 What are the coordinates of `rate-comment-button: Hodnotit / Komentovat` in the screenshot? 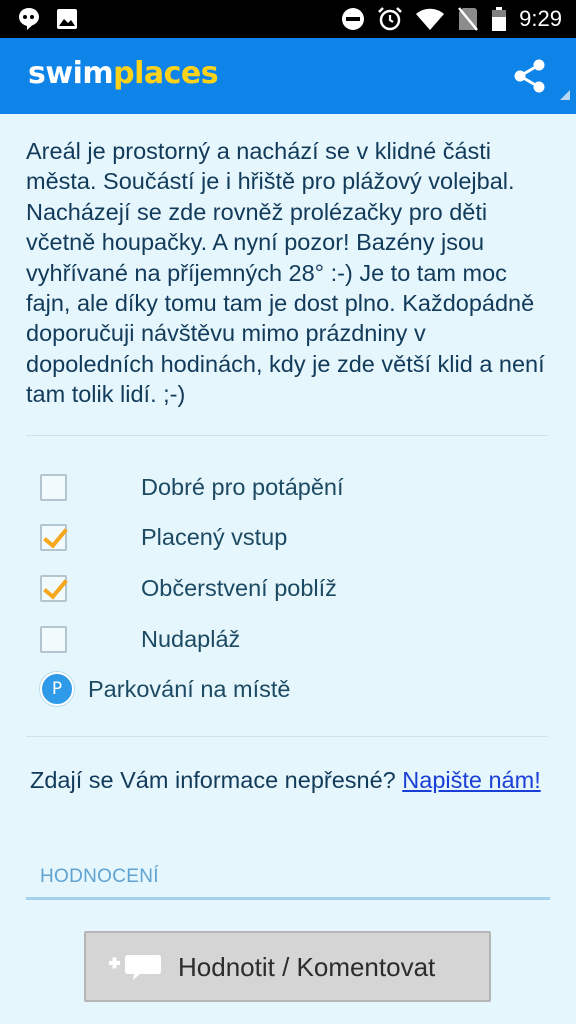 It's located at (287, 966).